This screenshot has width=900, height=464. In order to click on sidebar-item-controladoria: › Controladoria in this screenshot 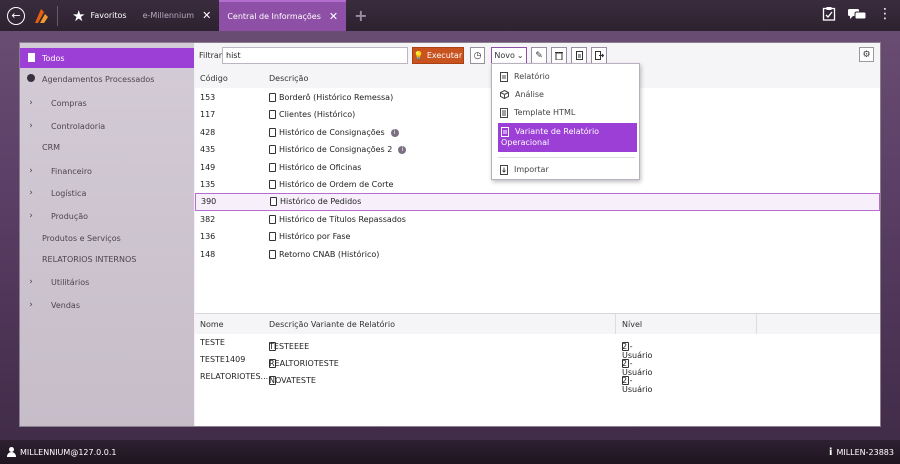, I will do `click(107, 126)`.